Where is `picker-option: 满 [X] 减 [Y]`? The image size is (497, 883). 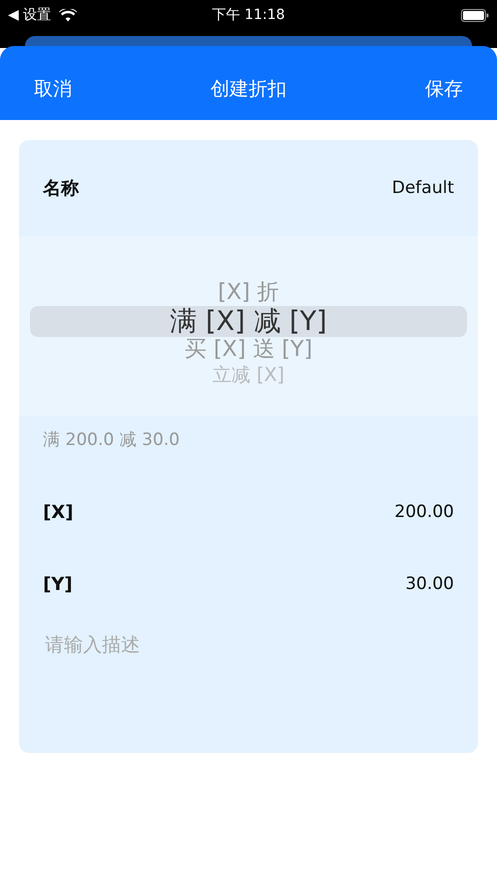
picker-option: 满 [X] 减 [Y] is located at coordinates (248, 322).